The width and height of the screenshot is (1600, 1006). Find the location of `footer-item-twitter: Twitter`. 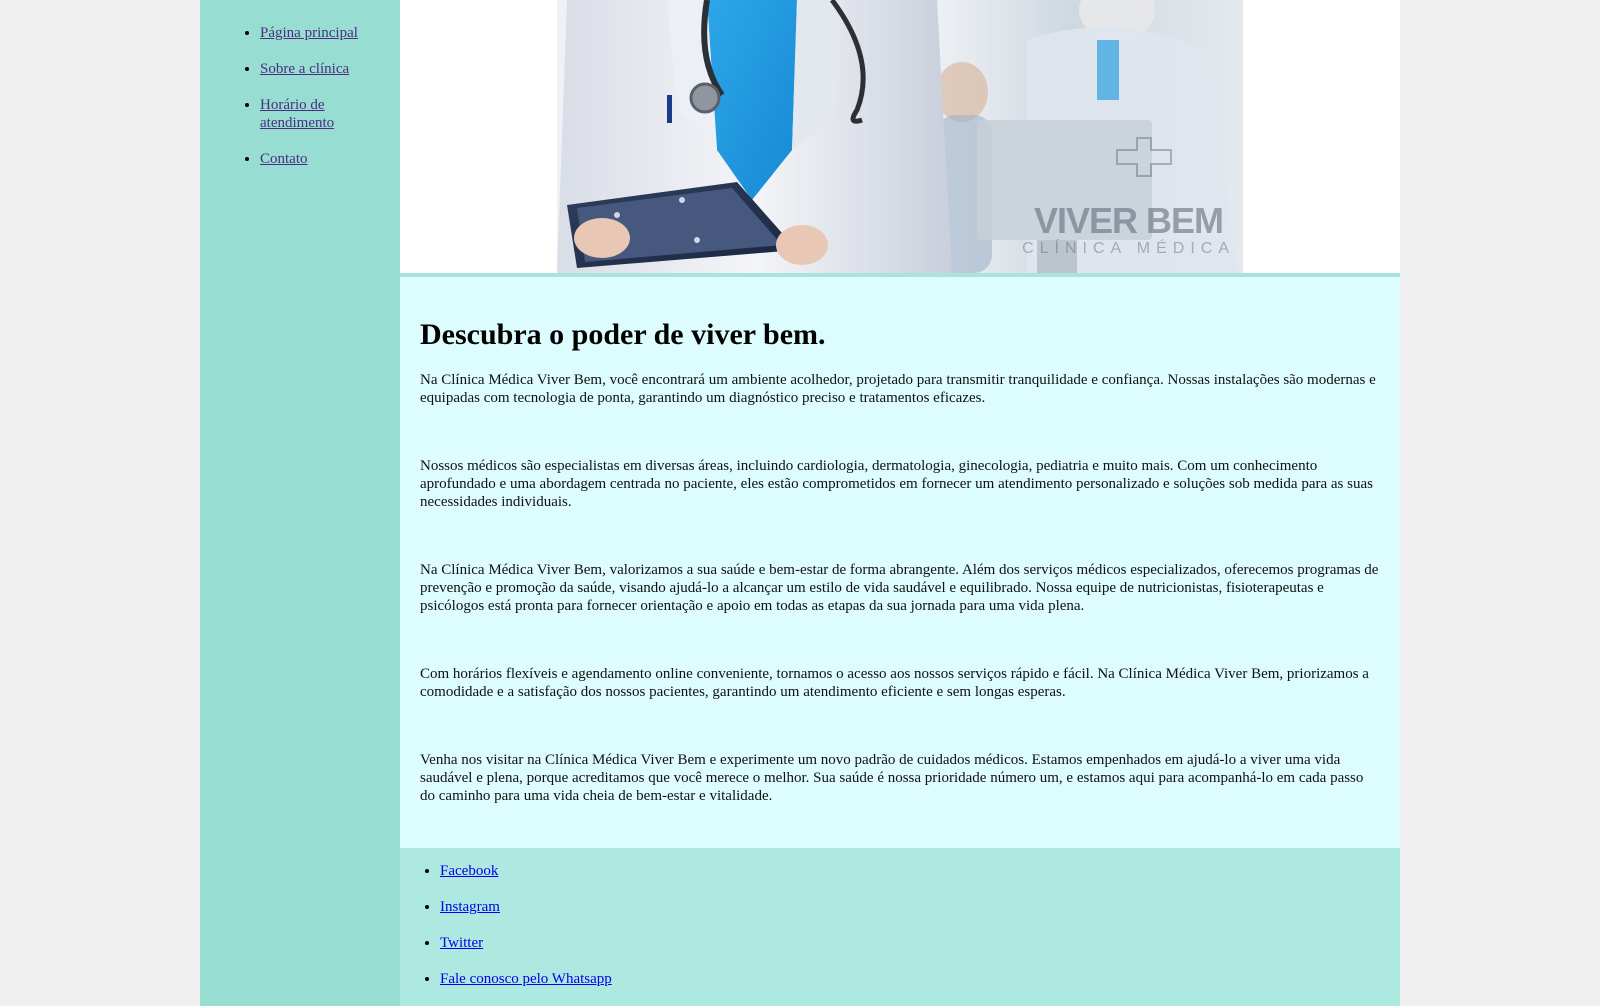

footer-item-twitter: Twitter is located at coordinates (920, 943).